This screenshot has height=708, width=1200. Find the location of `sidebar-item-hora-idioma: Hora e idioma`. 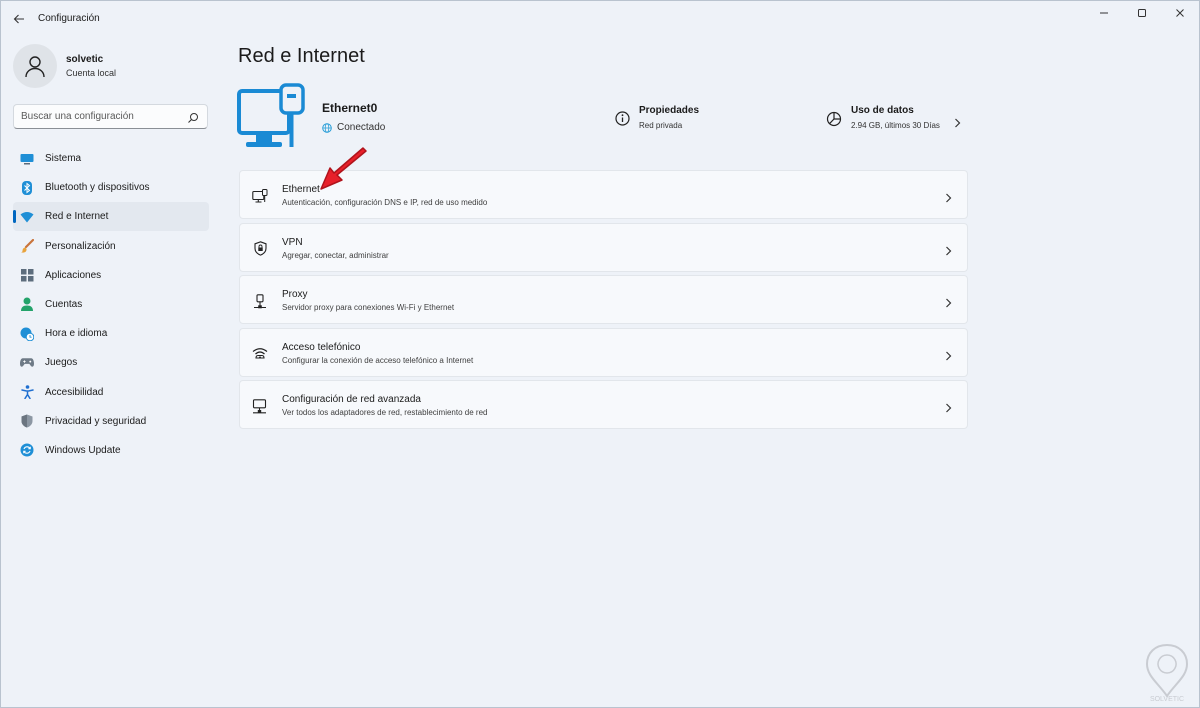

sidebar-item-hora-idioma: Hora e idioma is located at coordinates (111, 333).